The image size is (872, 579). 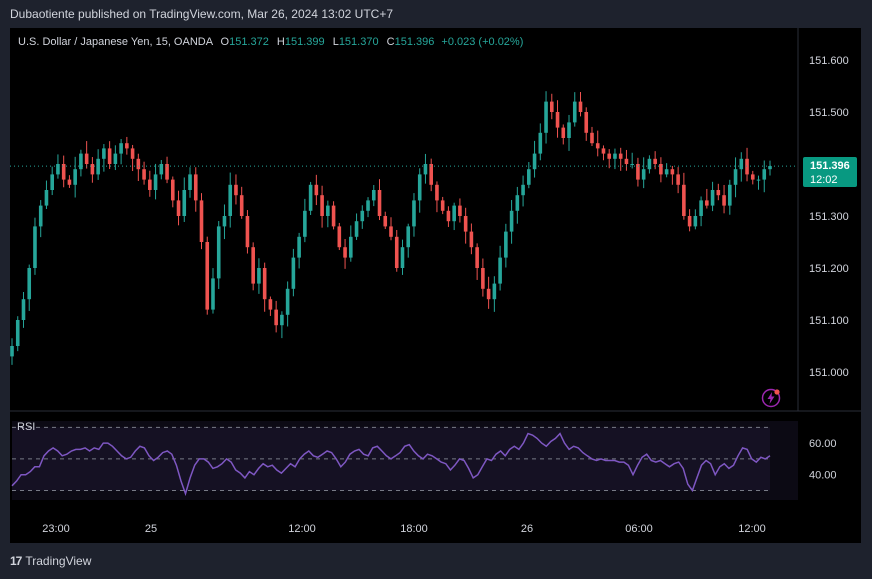 I want to click on high-label: H, so click(x=280, y=42).